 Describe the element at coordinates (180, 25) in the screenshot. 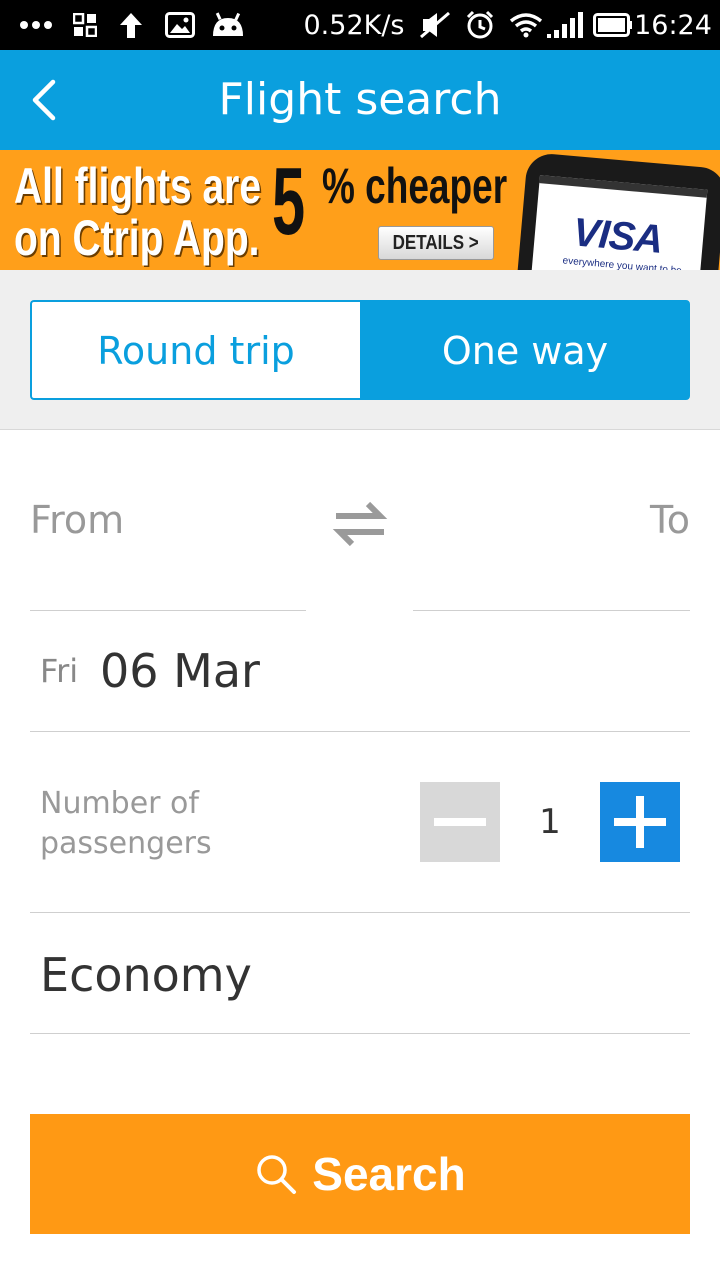

I see `image-icon` at that location.